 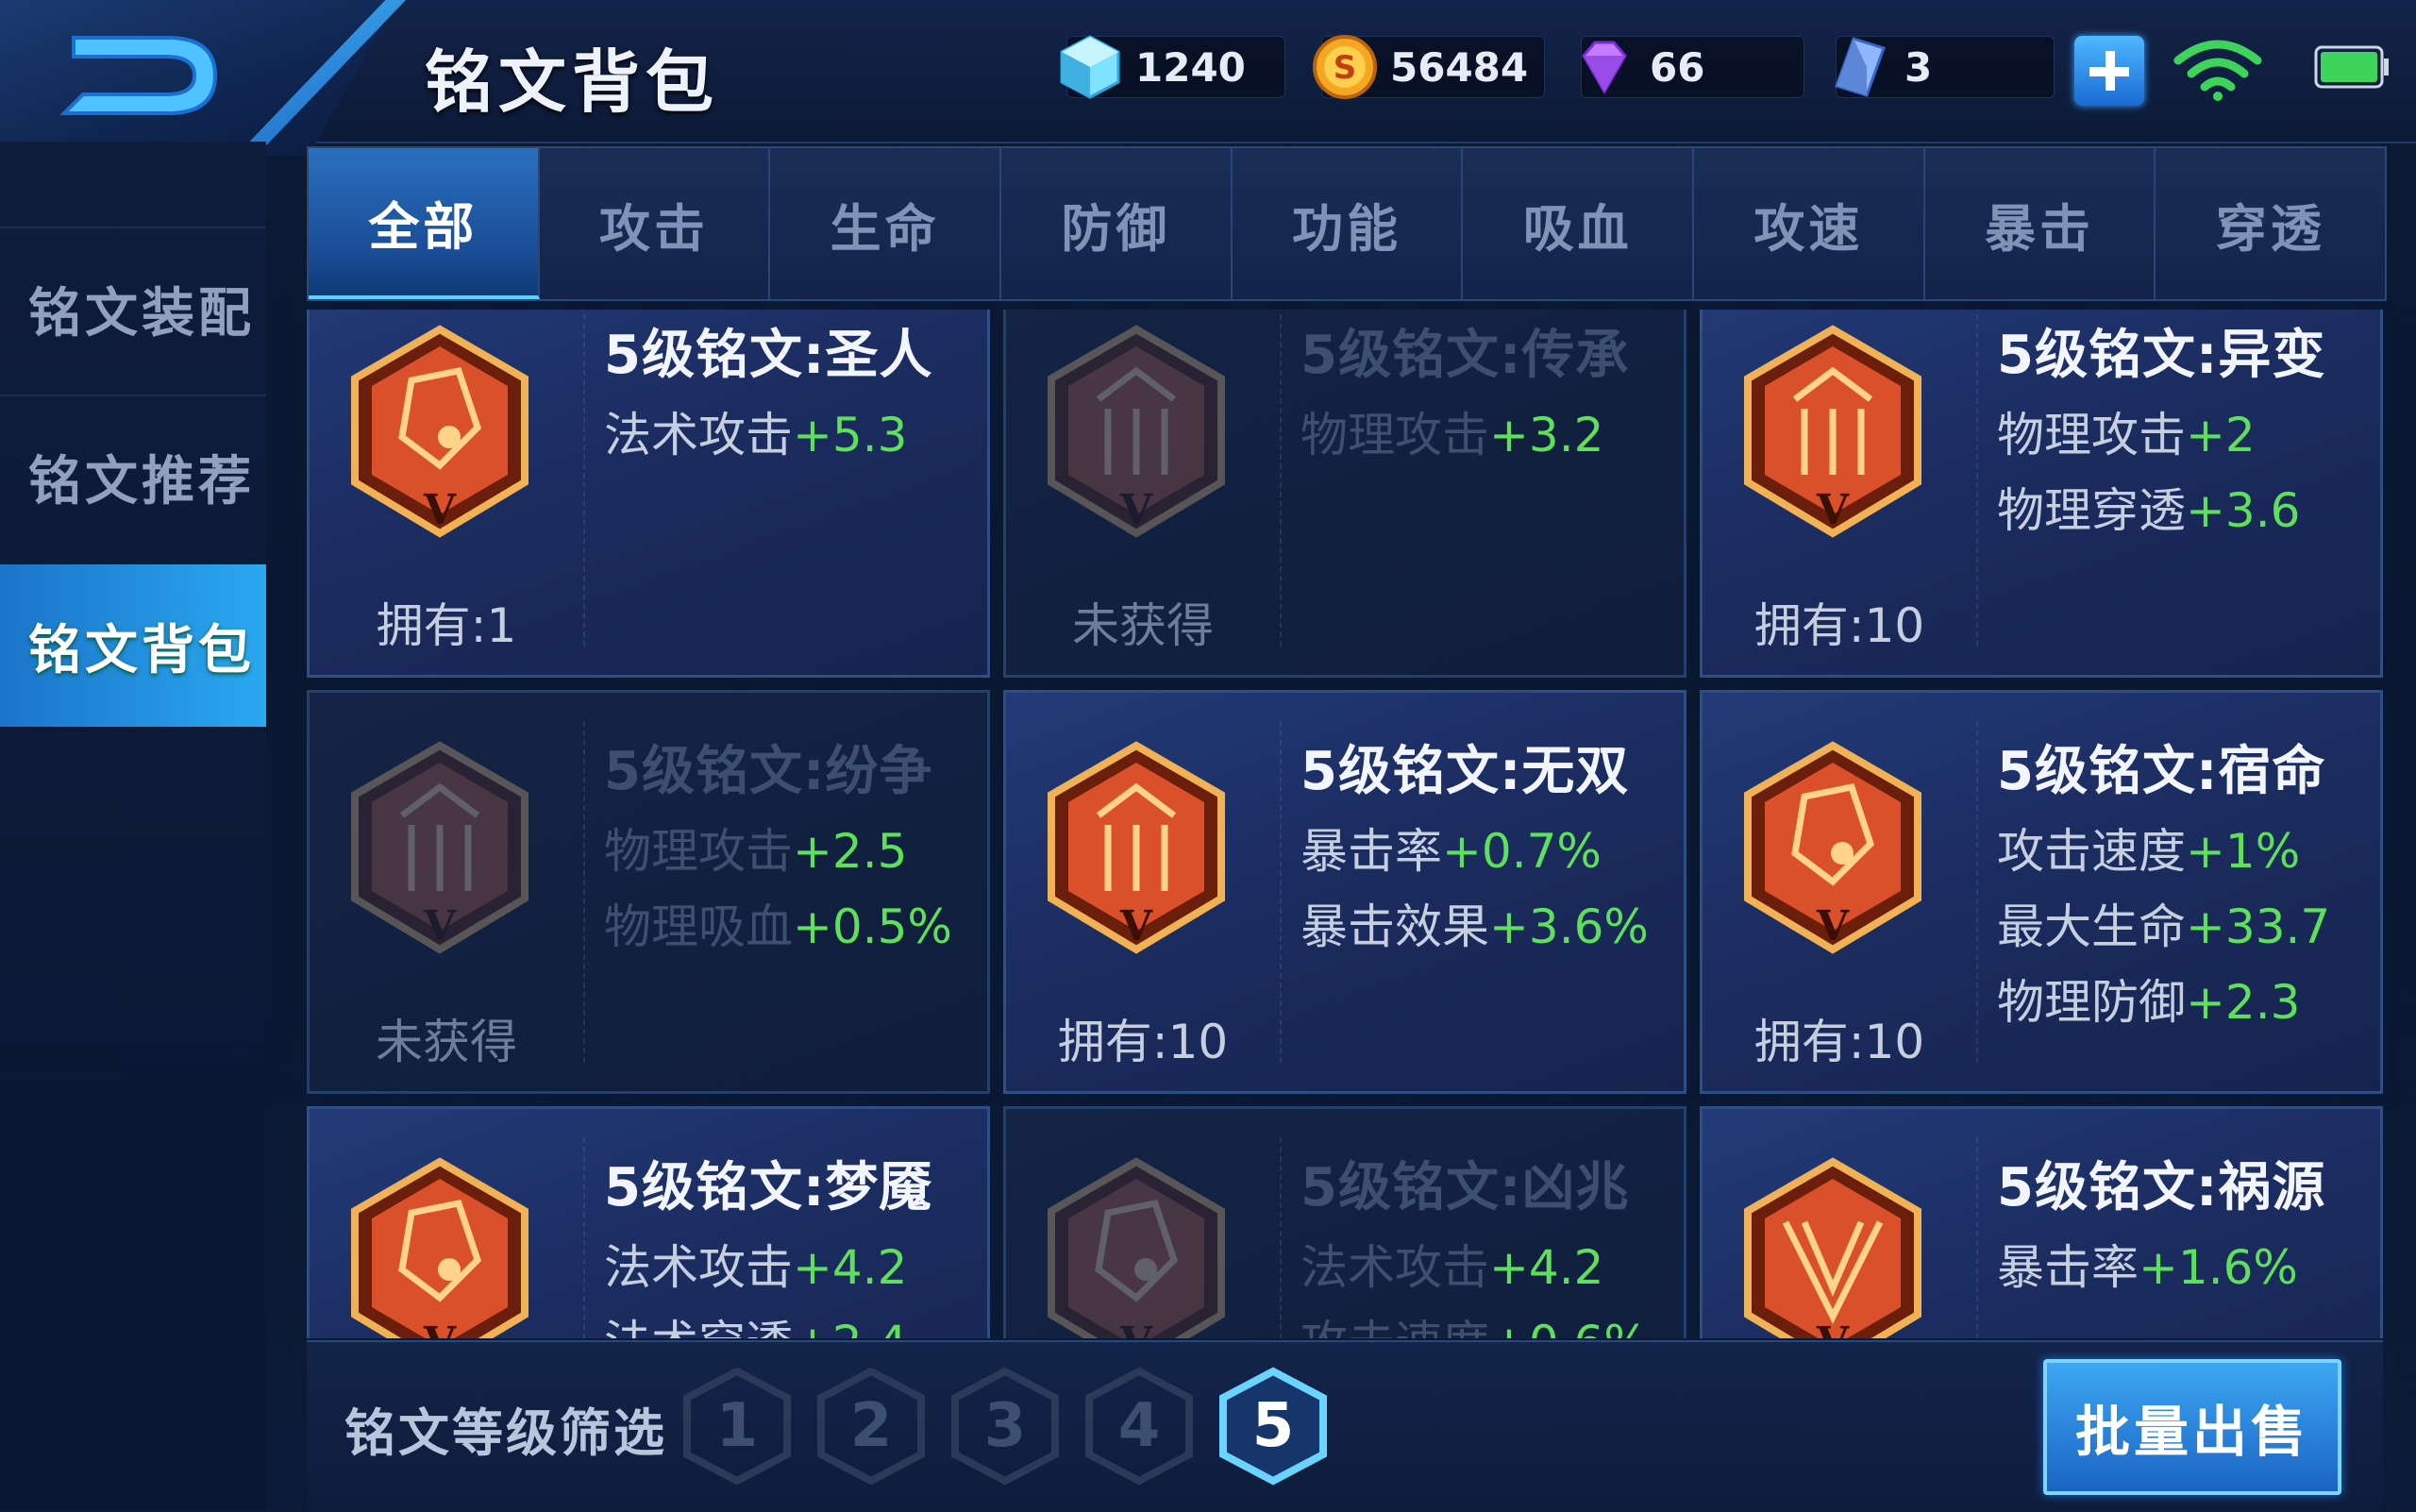 I want to click on tab-attack: 攻击, so click(x=655, y=223).